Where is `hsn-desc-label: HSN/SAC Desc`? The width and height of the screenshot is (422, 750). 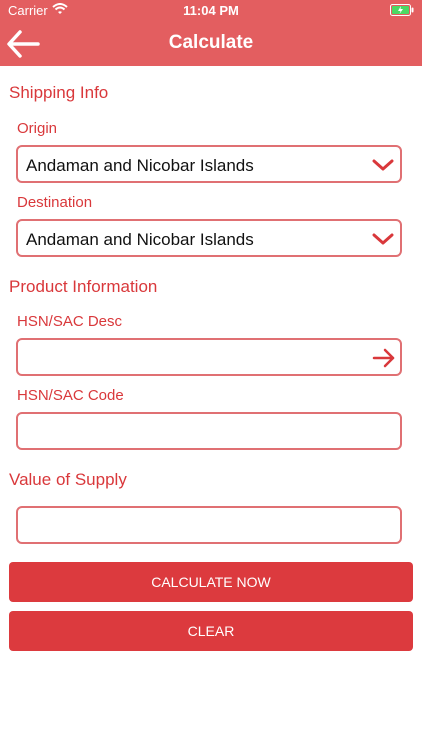
hsn-desc-label: HSN/SAC Desc is located at coordinates (70, 321).